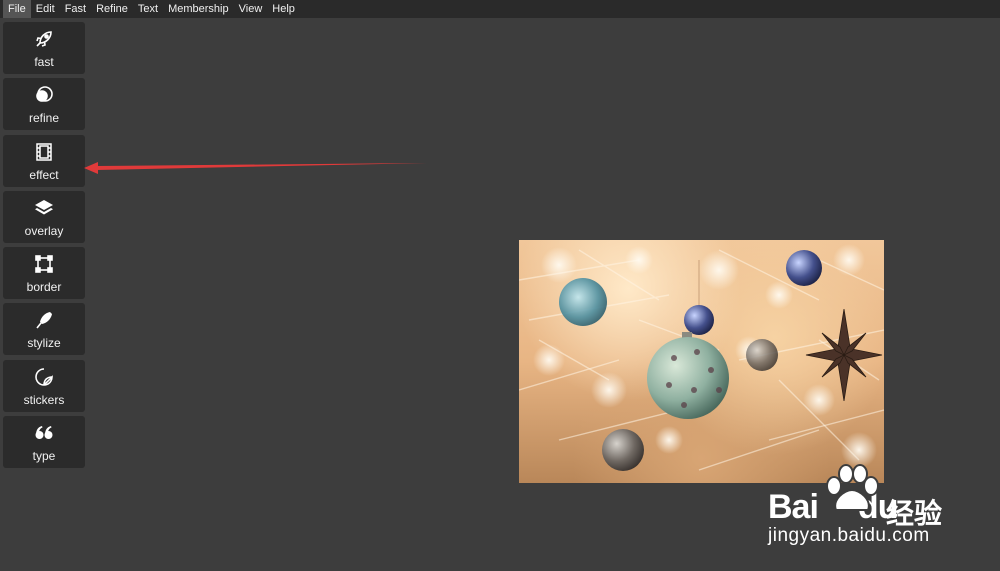  Describe the element at coordinates (44, 174) in the screenshot. I see `tool-effect-label: effect` at that location.